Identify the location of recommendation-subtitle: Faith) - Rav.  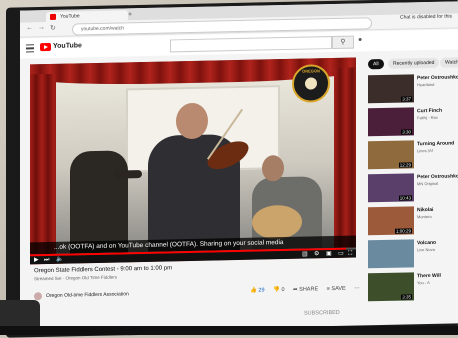
(427, 117).